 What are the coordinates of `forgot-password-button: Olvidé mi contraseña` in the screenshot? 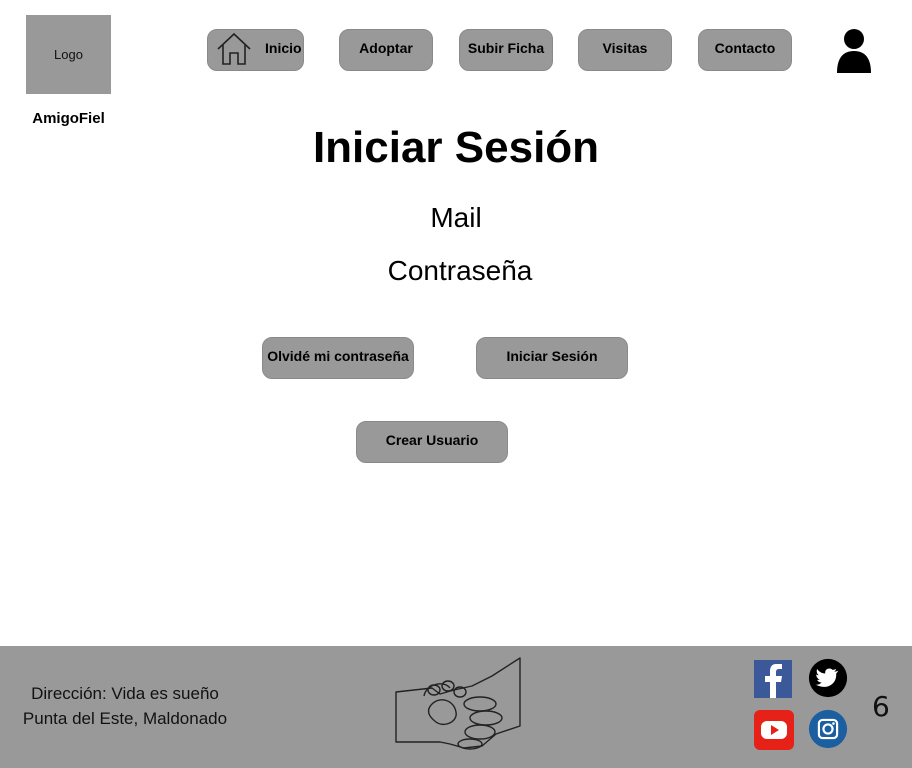 It's located at (338, 358).